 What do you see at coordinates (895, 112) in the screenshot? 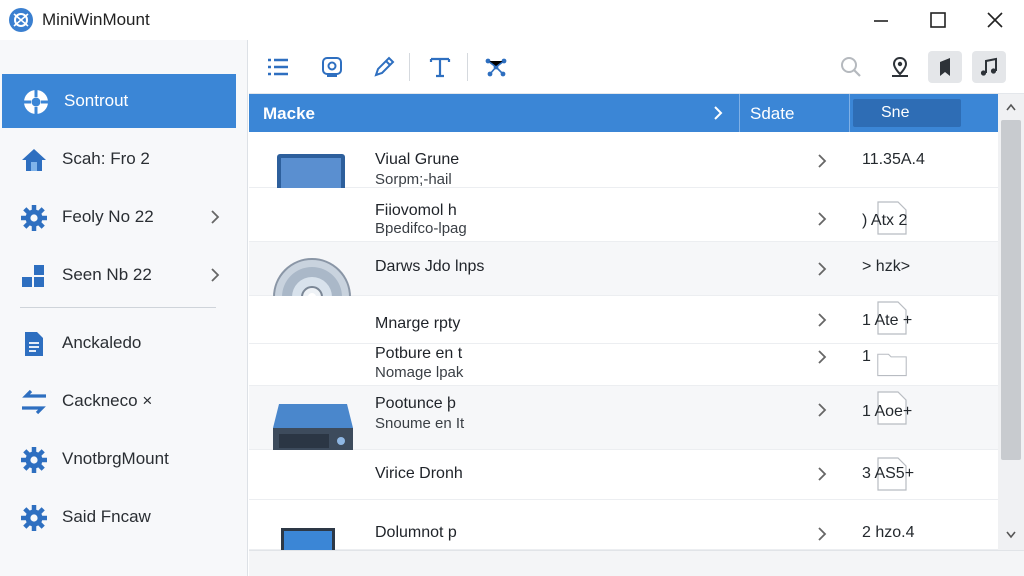
I see `column-header-size-label: Sne` at bounding box center [895, 112].